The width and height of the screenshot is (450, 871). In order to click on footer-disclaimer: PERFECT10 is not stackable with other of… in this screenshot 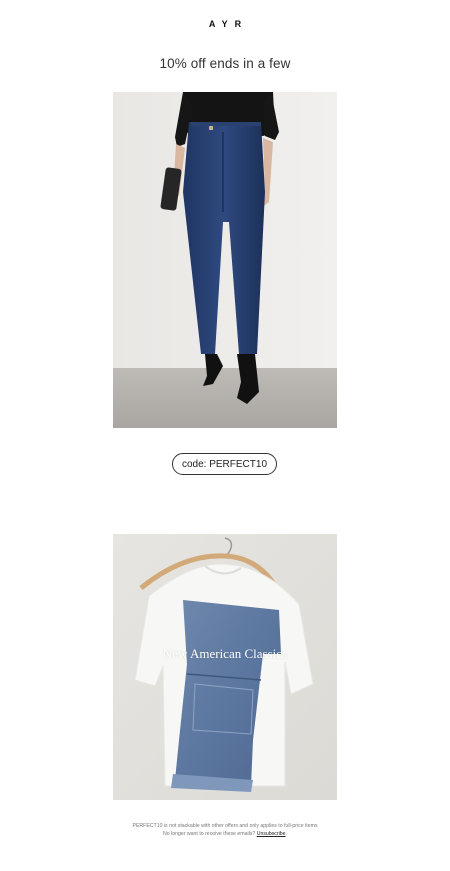, I will do `click(225, 826)`.